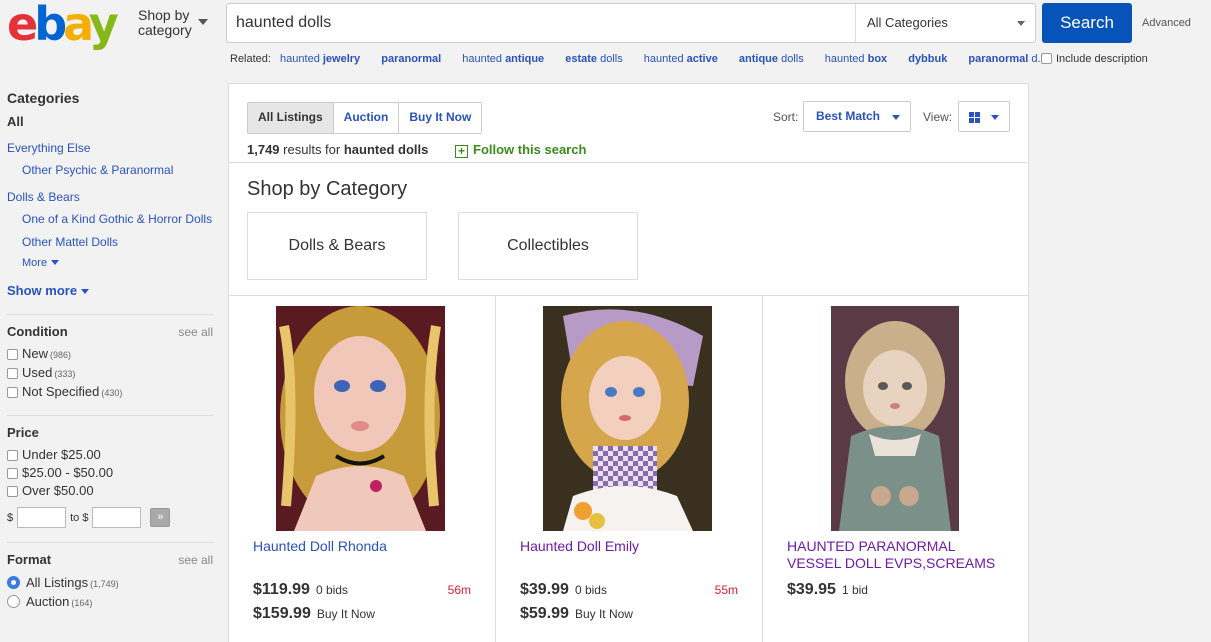 Image resolution: width=1211 pixels, height=642 pixels. I want to click on plus-icon: +, so click(461, 151).